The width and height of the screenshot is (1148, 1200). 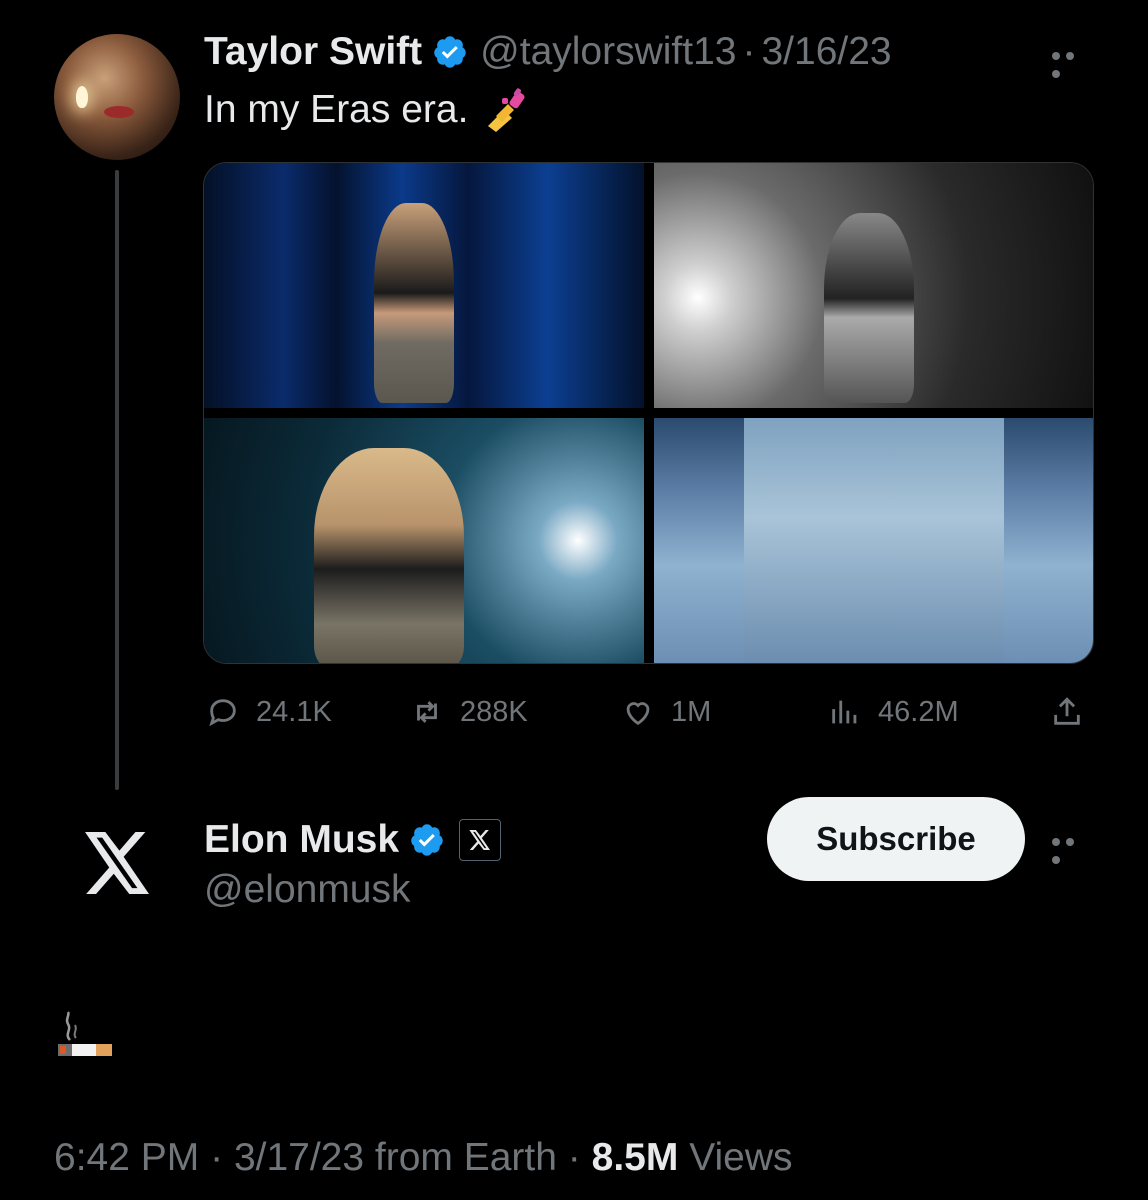 I want to click on retweet-action: 288K, so click(x=469, y=712).